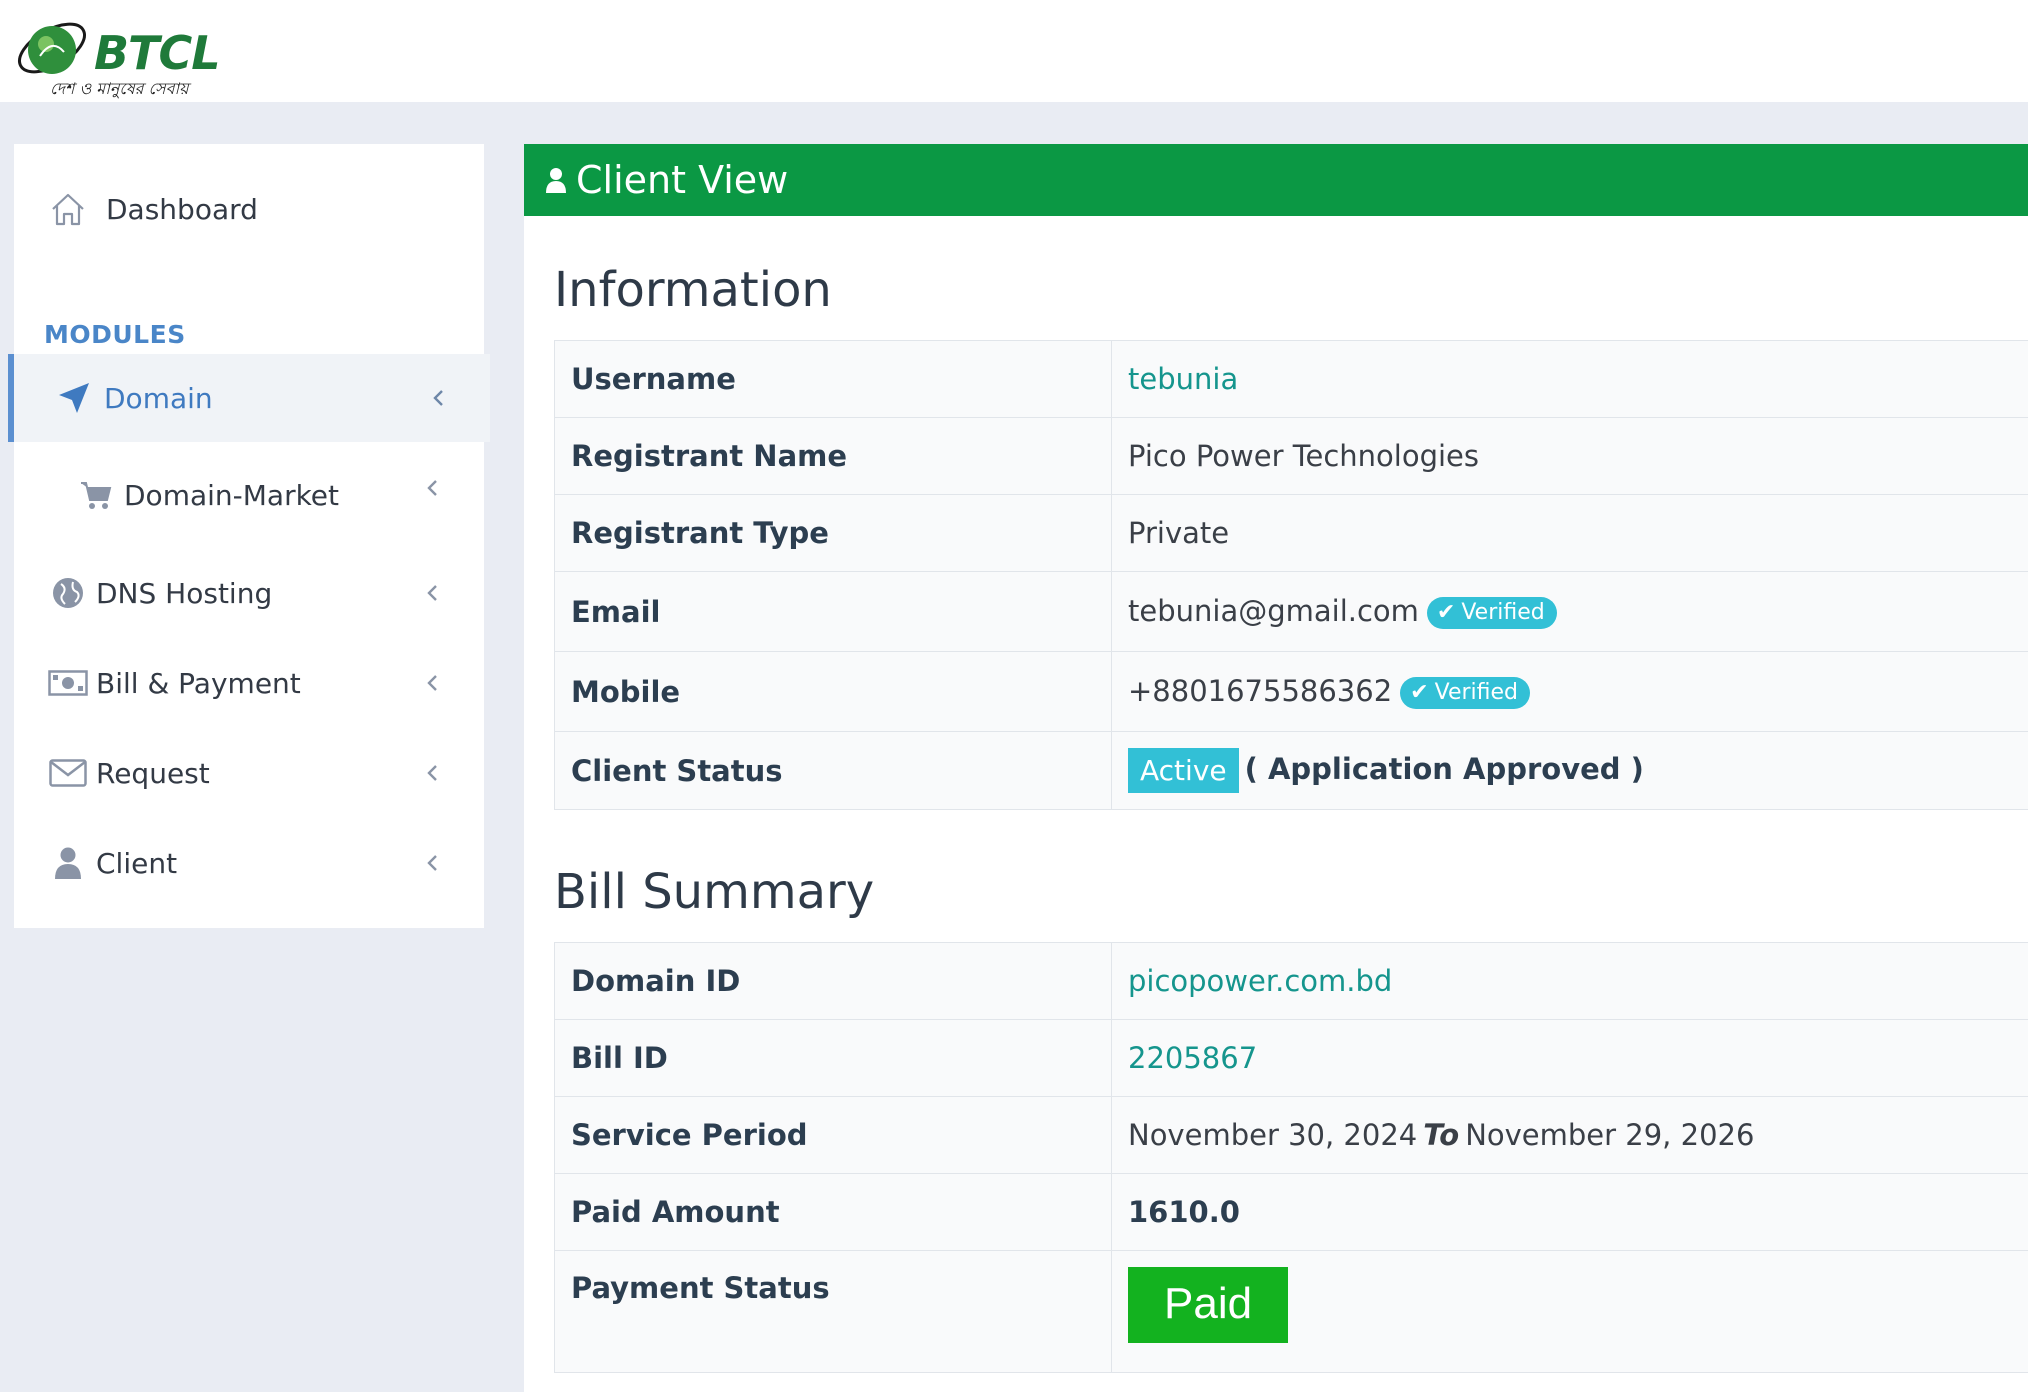 Image resolution: width=2028 pixels, height=1392 pixels. Describe the element at coordinates (74, 398) in the screenshot. I see `send-arrow-icon` at that location.